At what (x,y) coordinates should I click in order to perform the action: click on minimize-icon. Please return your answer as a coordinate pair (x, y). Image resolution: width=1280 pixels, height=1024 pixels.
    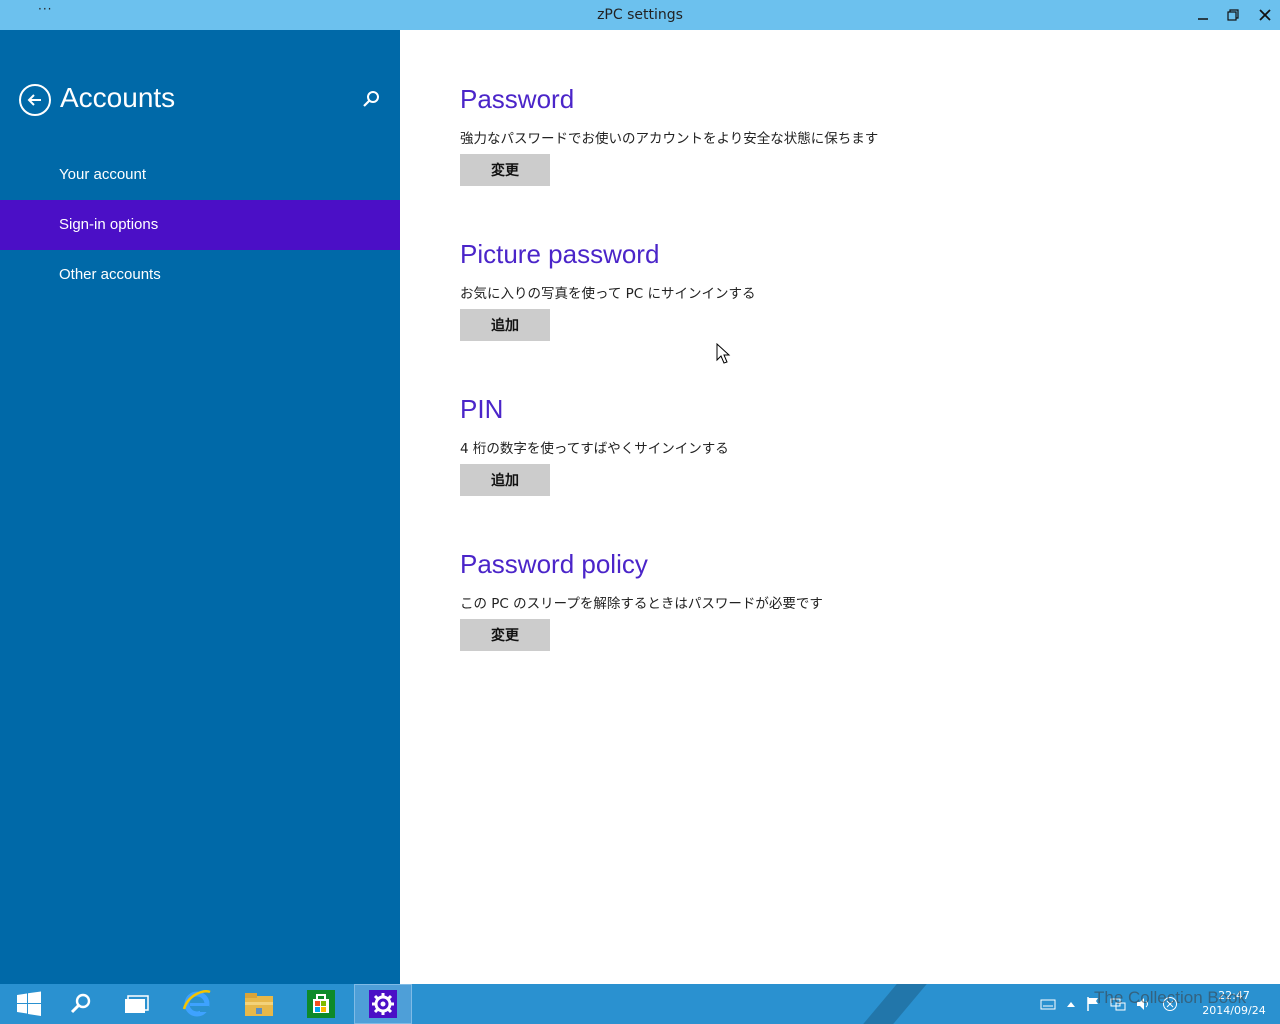
    Looking at the image, I should click on (1203, 19).